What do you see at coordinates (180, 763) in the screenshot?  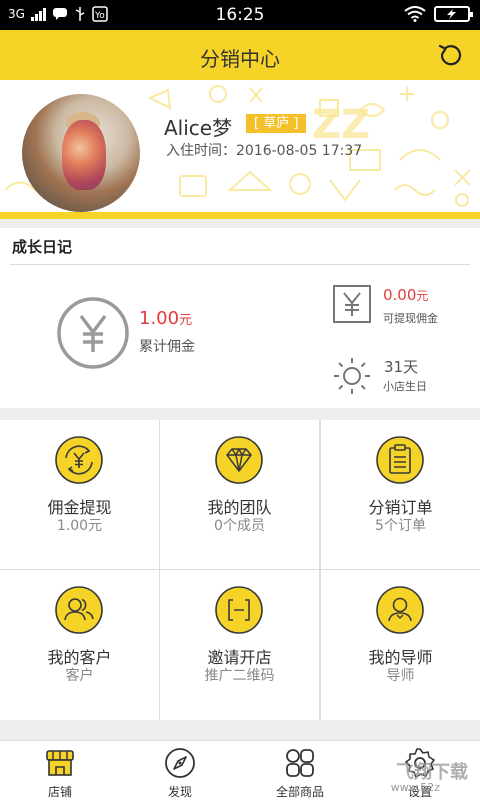 I see `compass-icon` at bounding box center [180, 763].